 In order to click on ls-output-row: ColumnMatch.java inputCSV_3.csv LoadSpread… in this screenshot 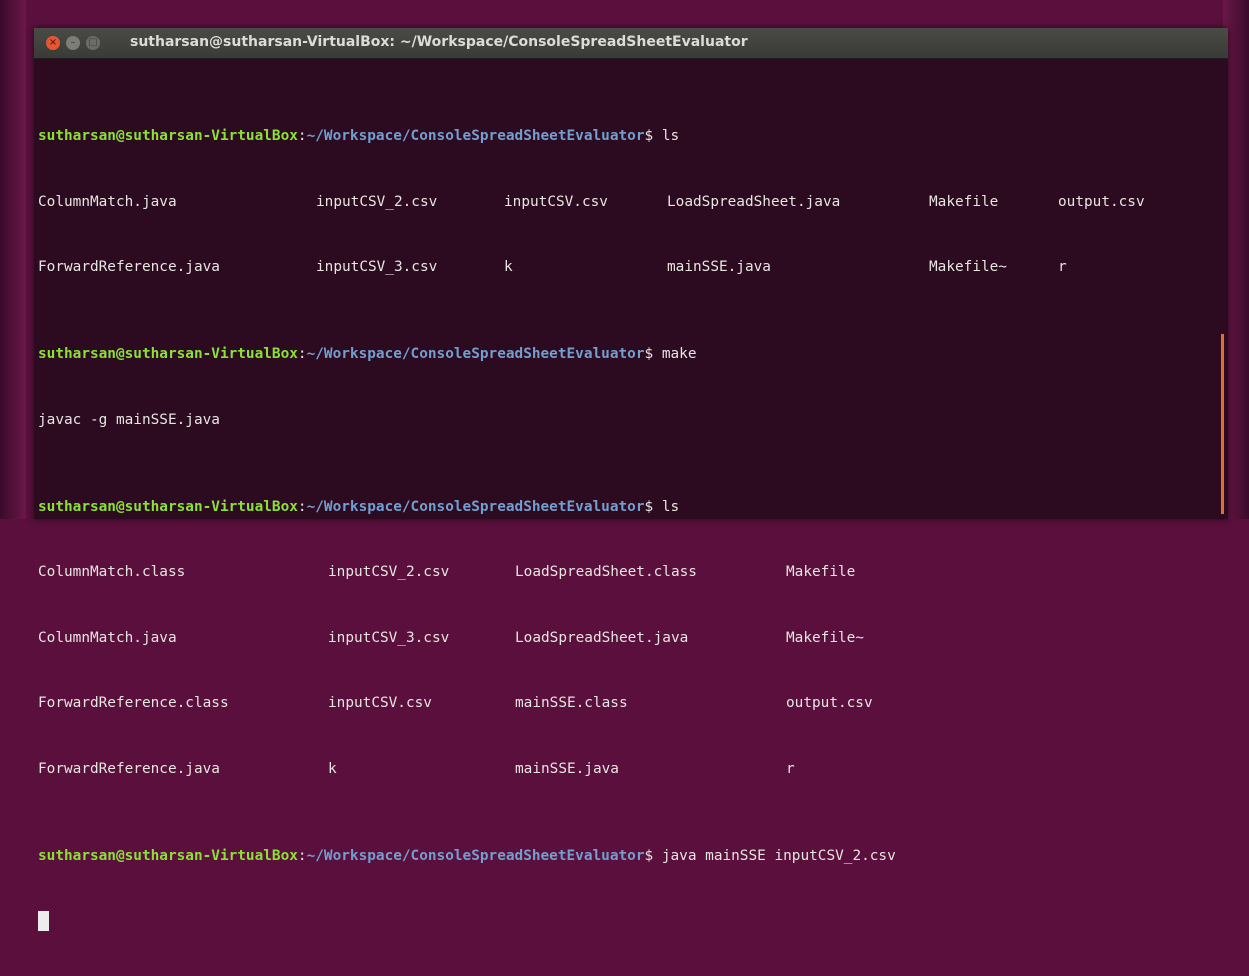, I will do `click(631, 639)`.